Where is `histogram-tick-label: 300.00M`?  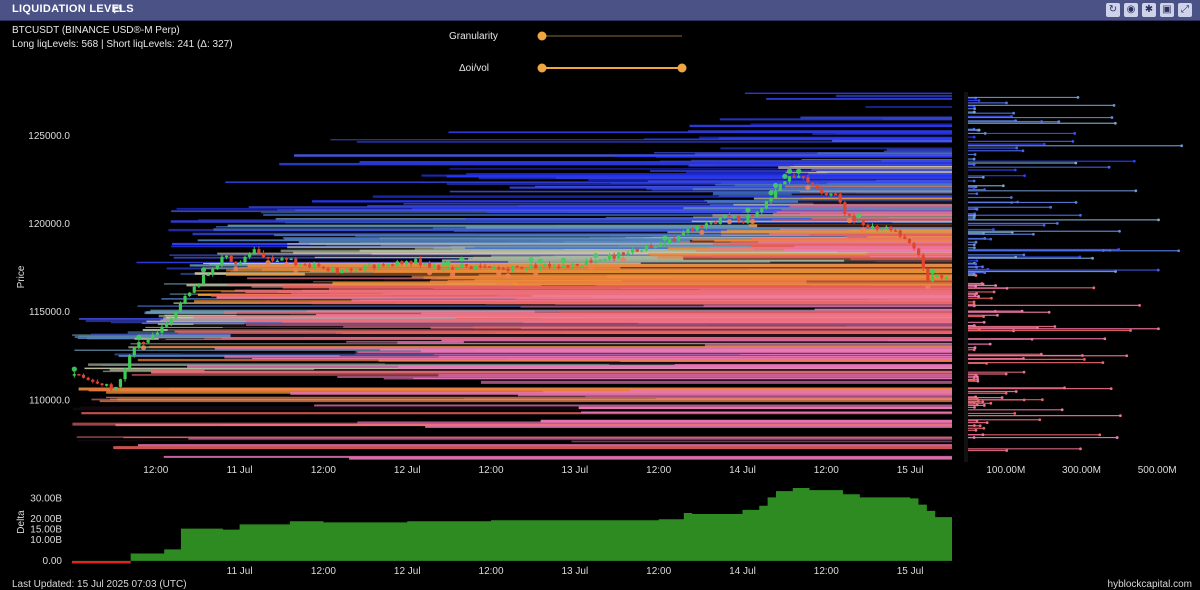
histogram-tick-label: 300.00M is located at coordinates (1081, 470).